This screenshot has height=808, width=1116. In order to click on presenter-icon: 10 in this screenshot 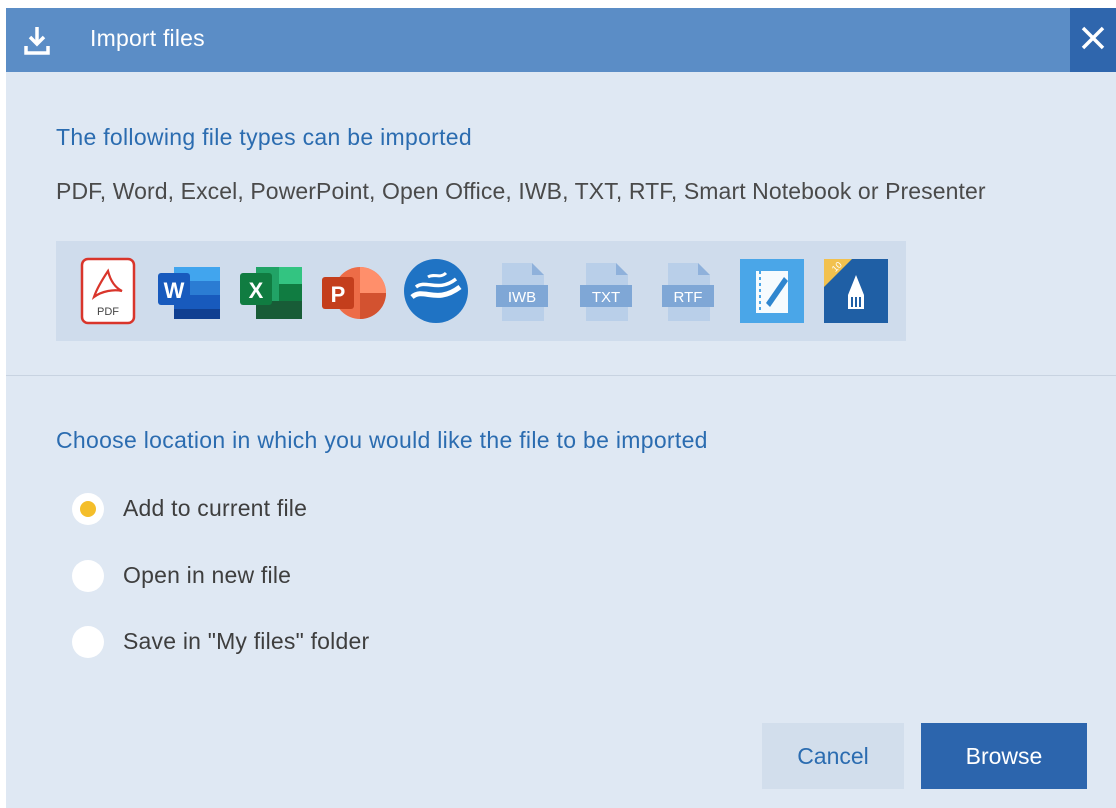, I will do `click(856, 291)`.